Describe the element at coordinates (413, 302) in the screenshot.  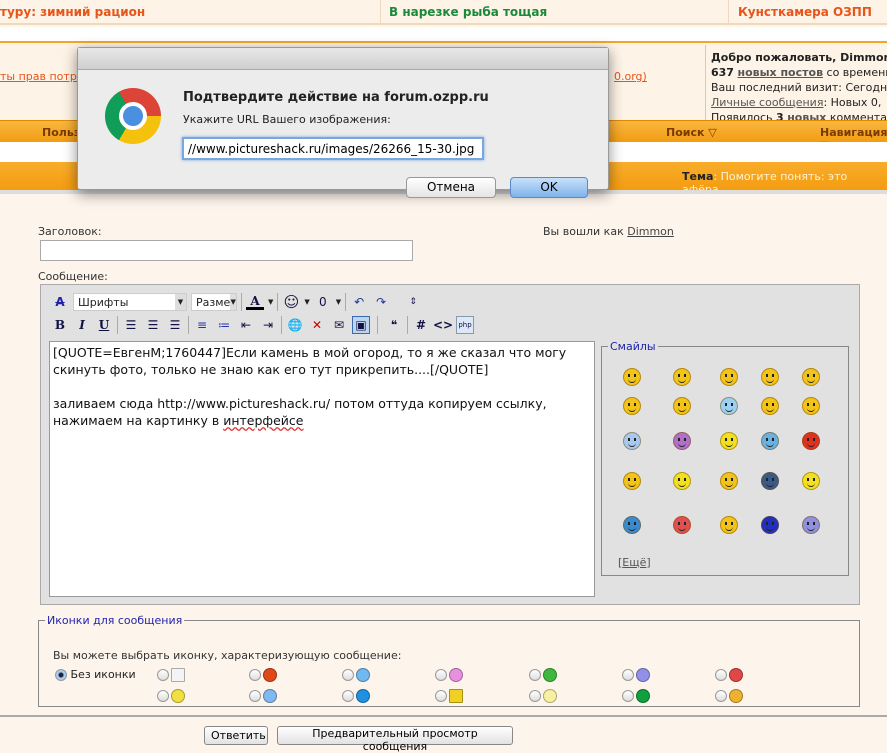
I see `resize-icon: ⇕` at that location.